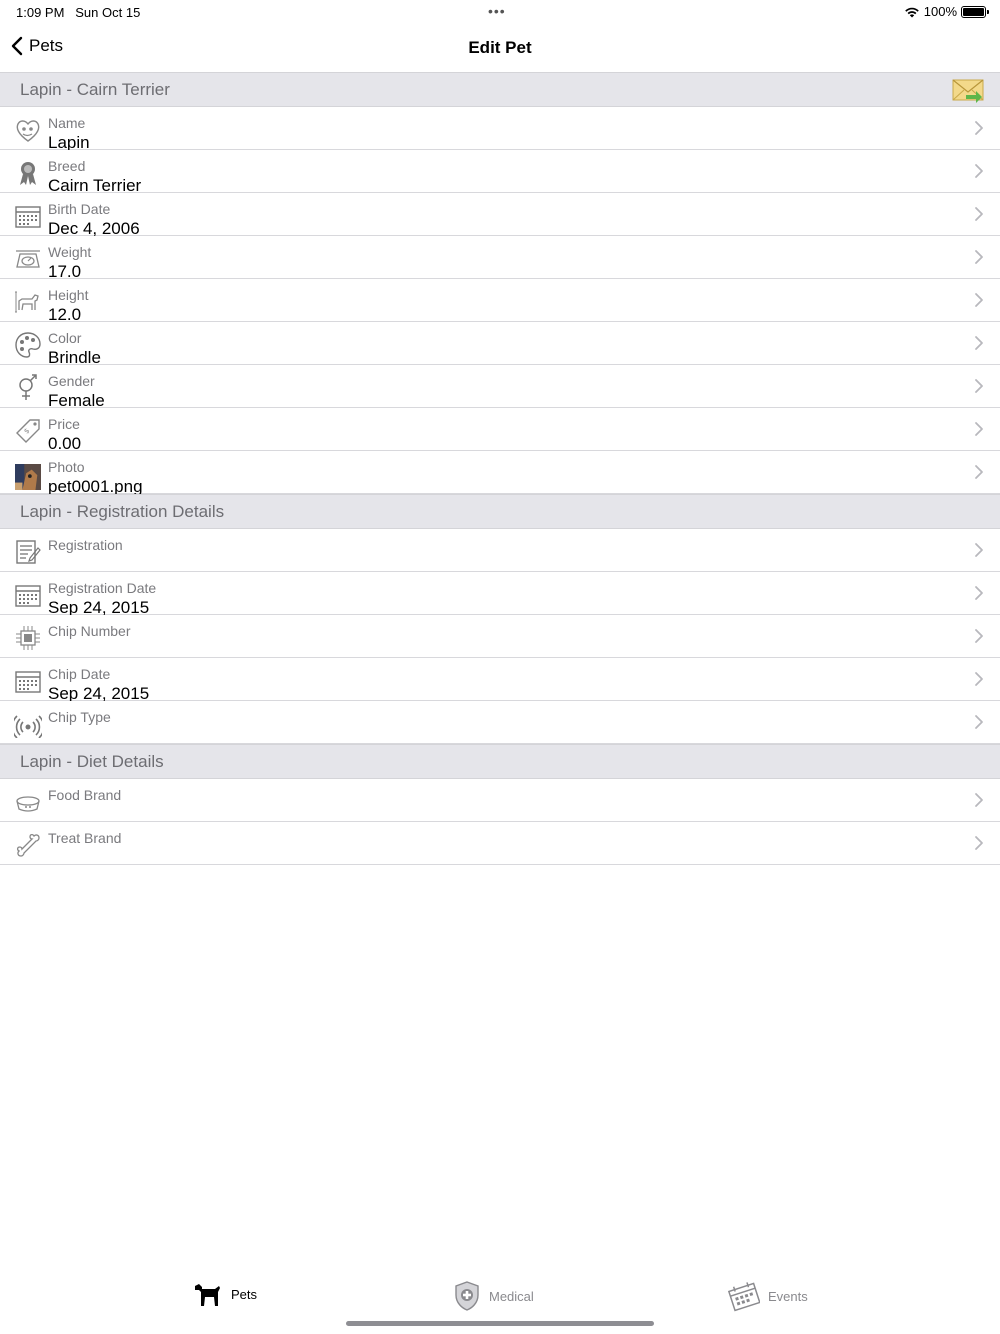  I want to click on row-treat-brand: Treat Brand, so click(500, 843).